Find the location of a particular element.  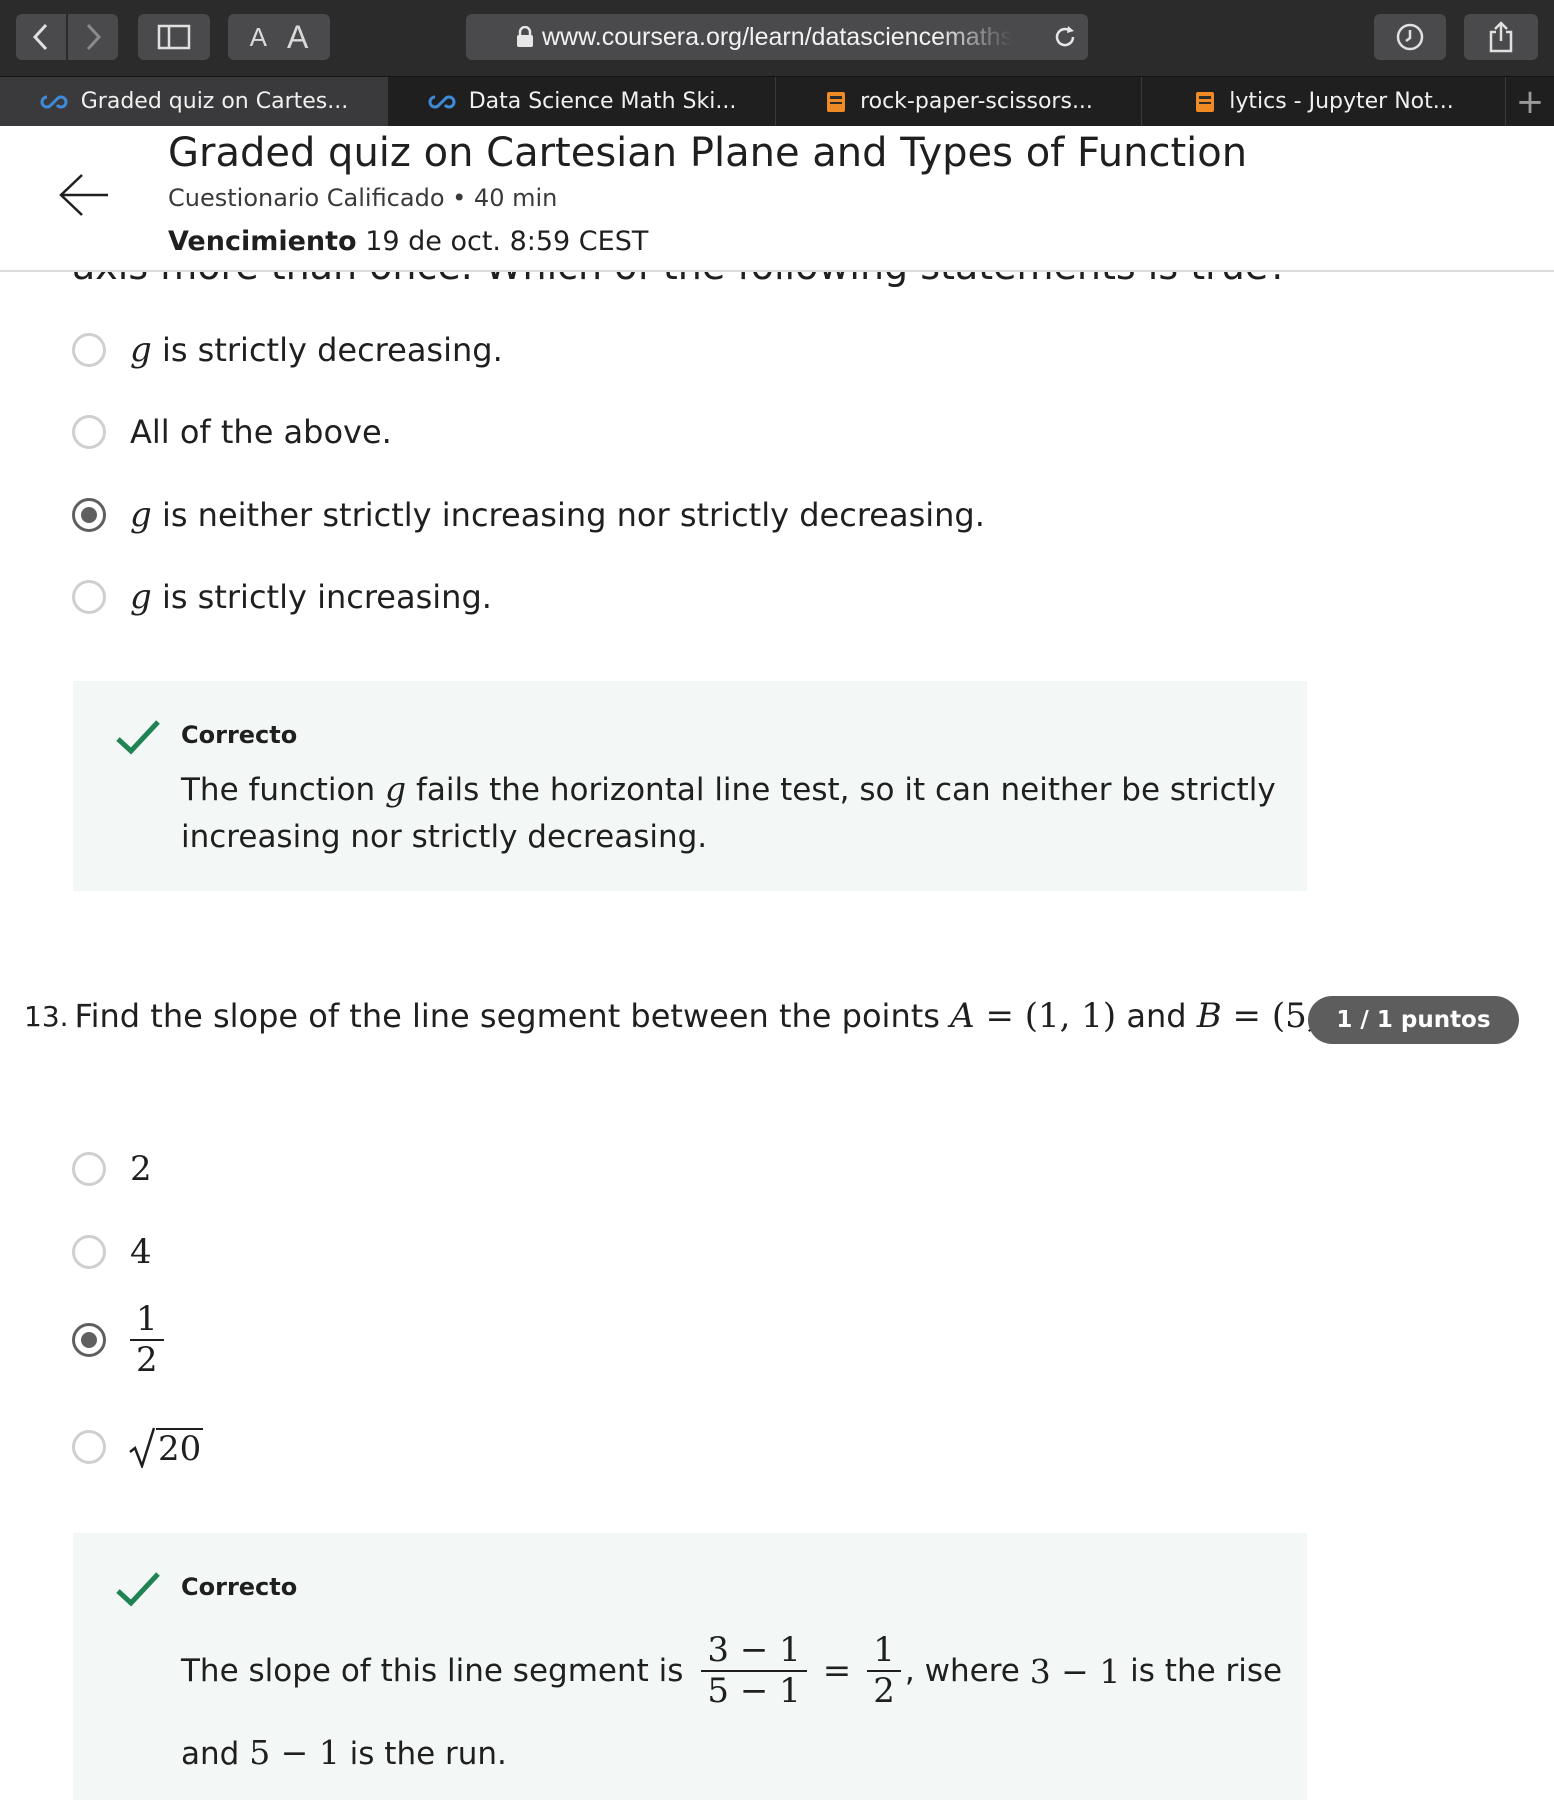

arrow-left-icon is located at coordinates (84, 195).